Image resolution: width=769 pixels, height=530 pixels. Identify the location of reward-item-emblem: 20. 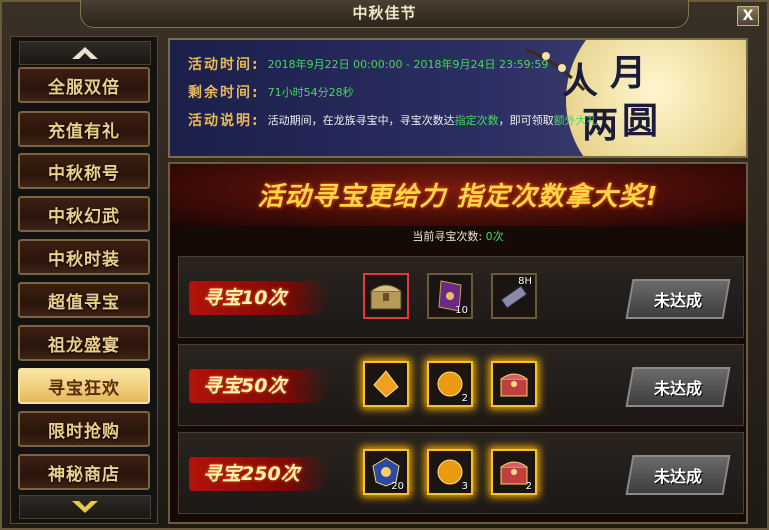
(386, 472).